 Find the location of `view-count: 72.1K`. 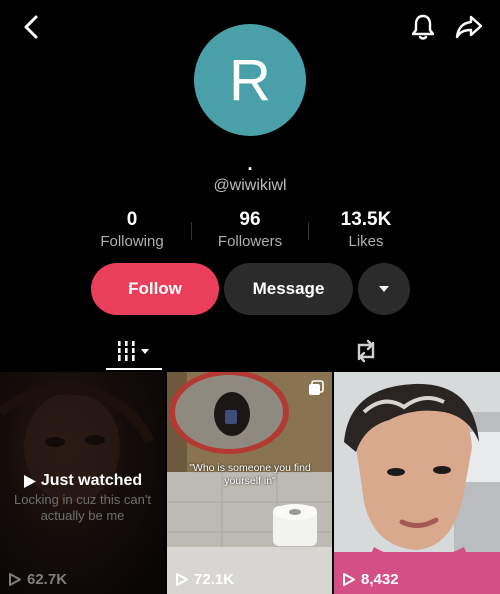

view-count: 72.1K is located at coordinates (204, 579).